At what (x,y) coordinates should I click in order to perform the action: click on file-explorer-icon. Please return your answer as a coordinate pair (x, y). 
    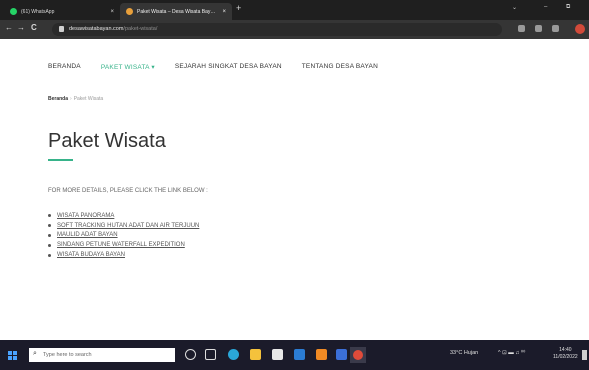
    Looking at the image, I should click on (255, 354).